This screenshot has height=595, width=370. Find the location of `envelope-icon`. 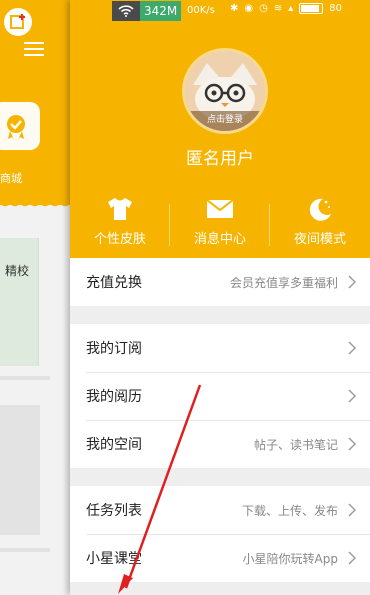

envelope-icon is located at coordinates (220, 209).